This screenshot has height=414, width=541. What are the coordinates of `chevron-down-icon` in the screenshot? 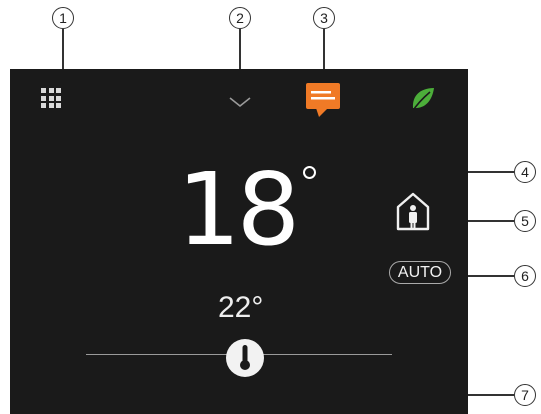 It's located at (240, 102).